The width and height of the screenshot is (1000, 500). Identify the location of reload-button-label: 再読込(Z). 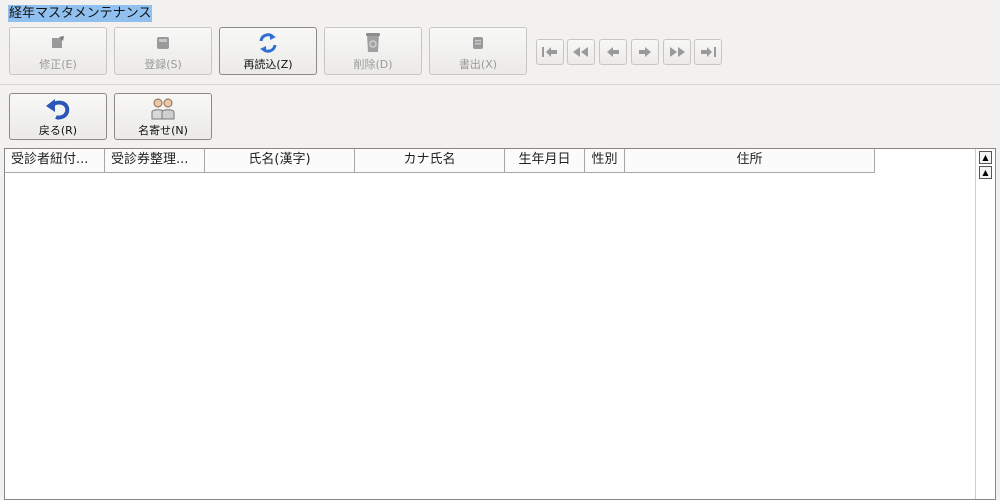
(268, 64).